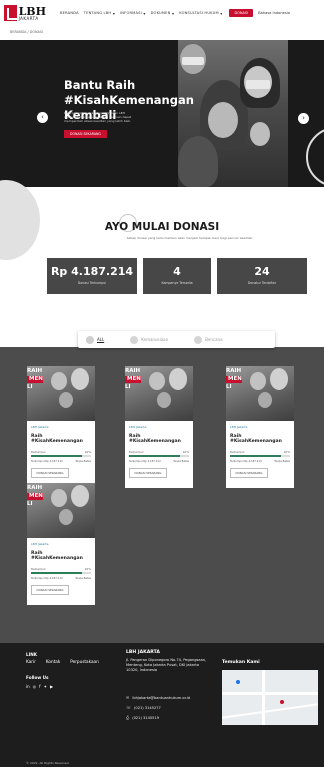  Describe the element at coordinates (84, 661) in the screenshot. I see `footer-link-perpustakaan: Perpustakaan` at that location.